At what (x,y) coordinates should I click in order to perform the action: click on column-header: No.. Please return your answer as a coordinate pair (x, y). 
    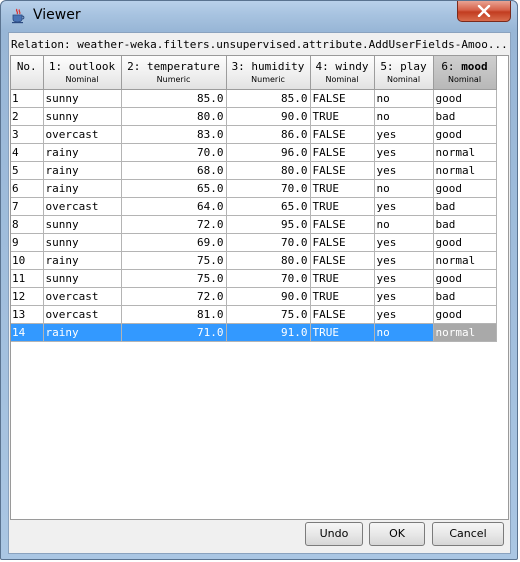
    Looking at the image, I should click on (27, 73).